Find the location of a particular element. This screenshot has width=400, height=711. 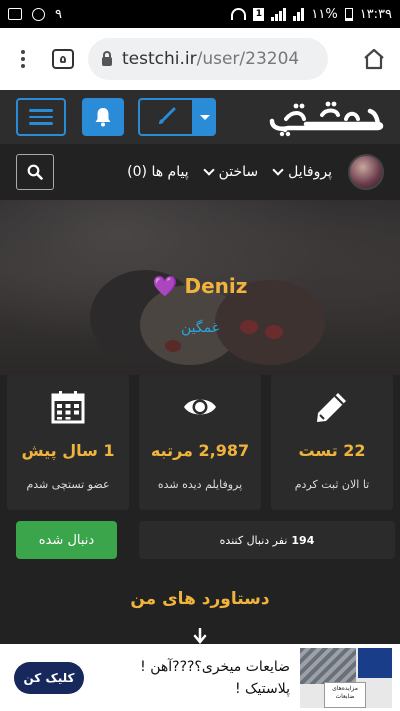

avatar is located at coordinates (366, 172).